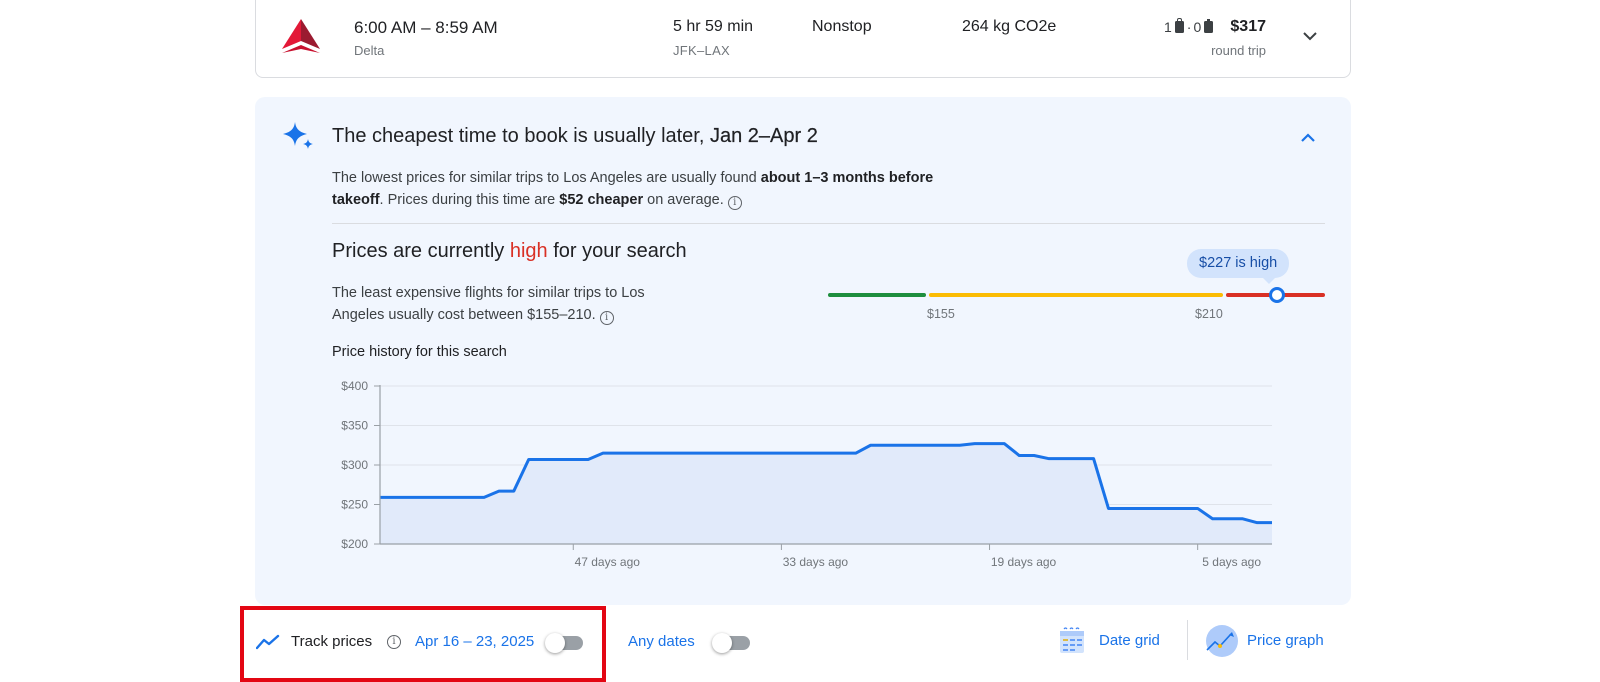 The height and width of the screenshot is (682, 1600). Describe the element at coordinates (1179, 25) in the screenshot. I see `carry-on-bag-icon` at that location.